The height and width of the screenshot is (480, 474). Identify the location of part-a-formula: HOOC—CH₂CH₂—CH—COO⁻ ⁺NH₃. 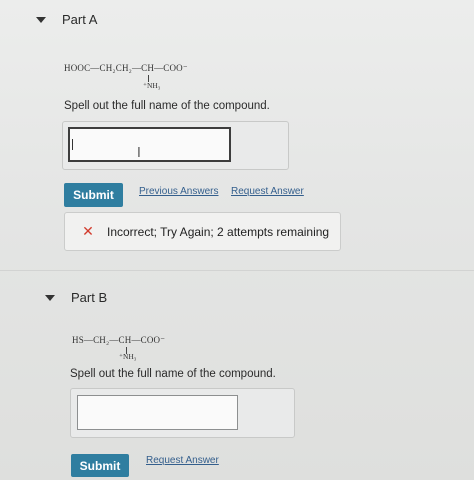
(126, 76).